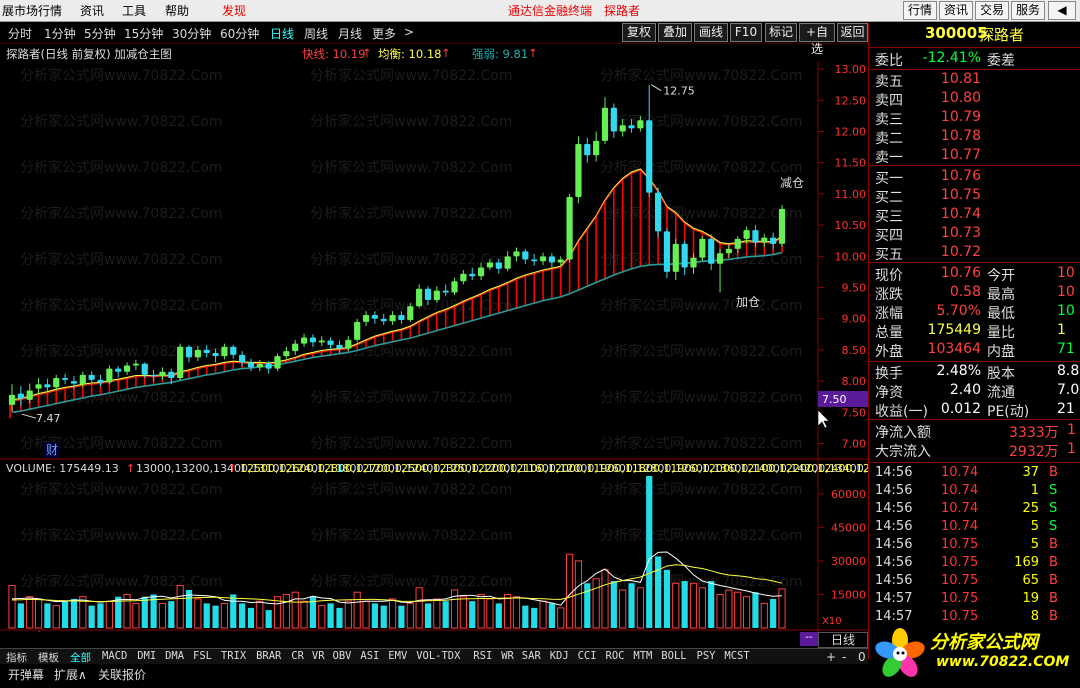 The height and width of the screenshot is (688, 1080). Describe the element at coordinates (817, 39) in the screenshot. I see `add-favorite-button: +自选` at that location.